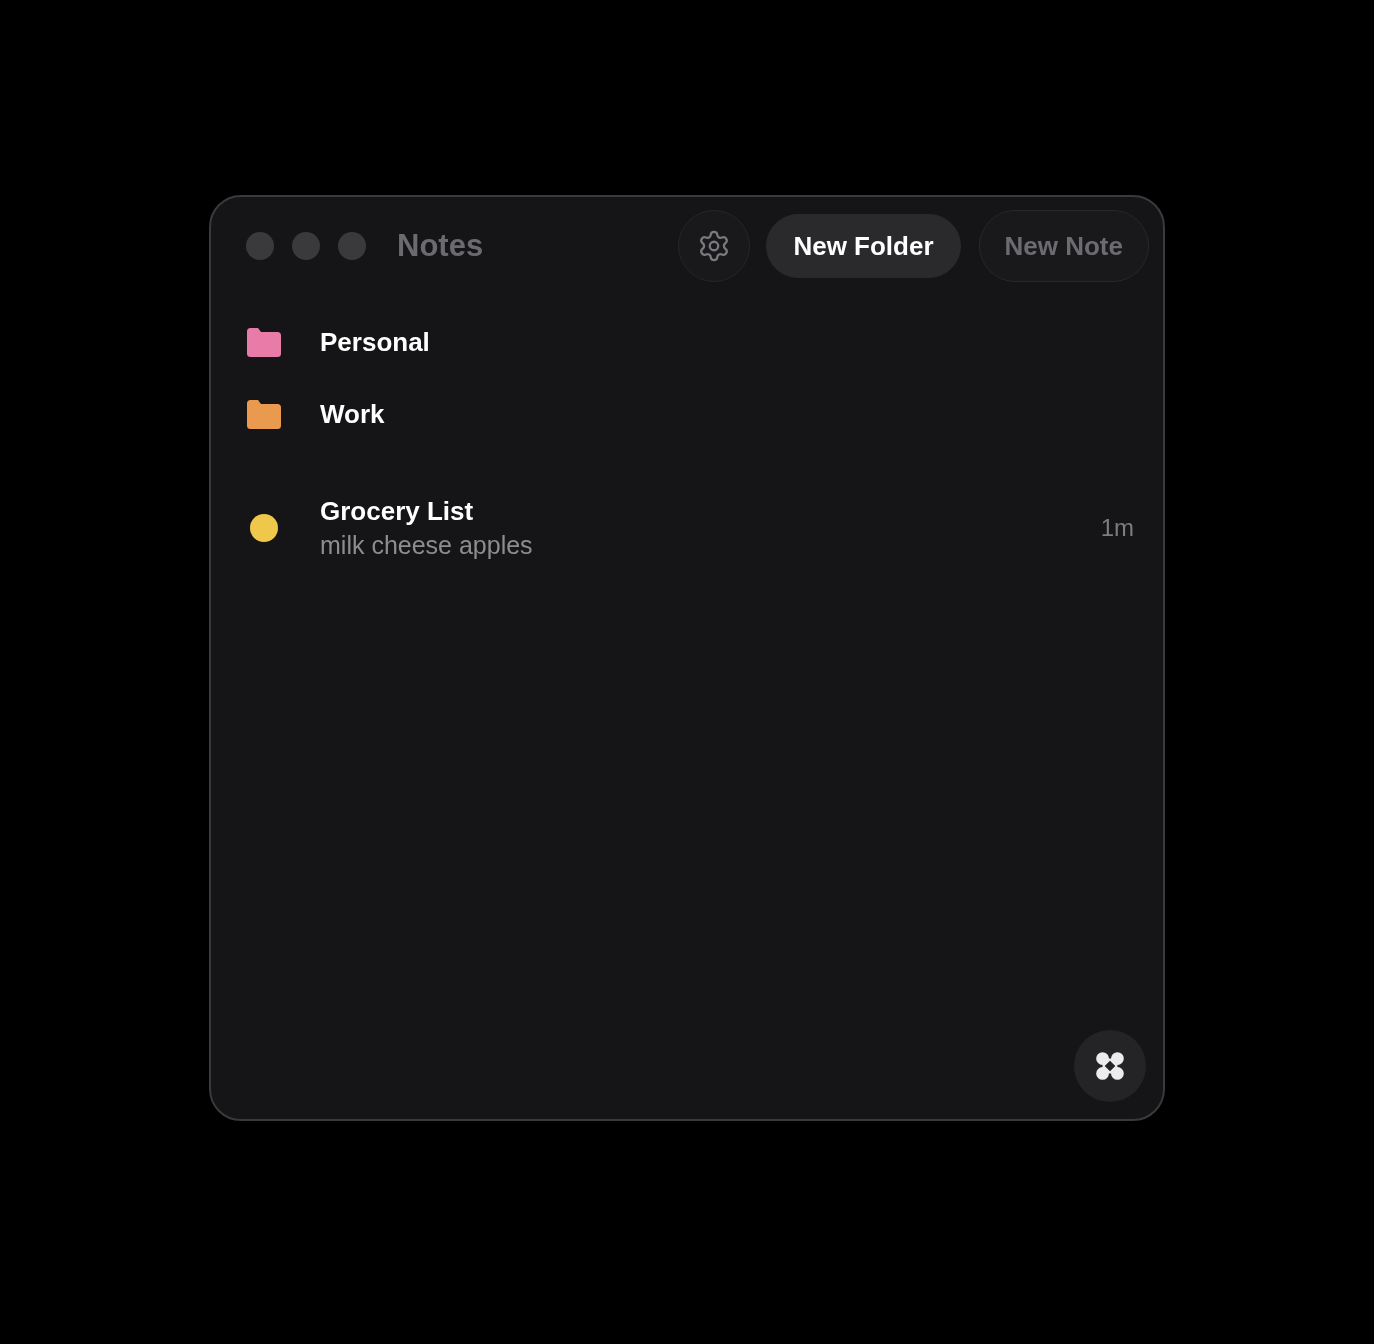 This screenshot has width=1374, height=1344. I want to click on folder-item: Work, so click(316, 414).